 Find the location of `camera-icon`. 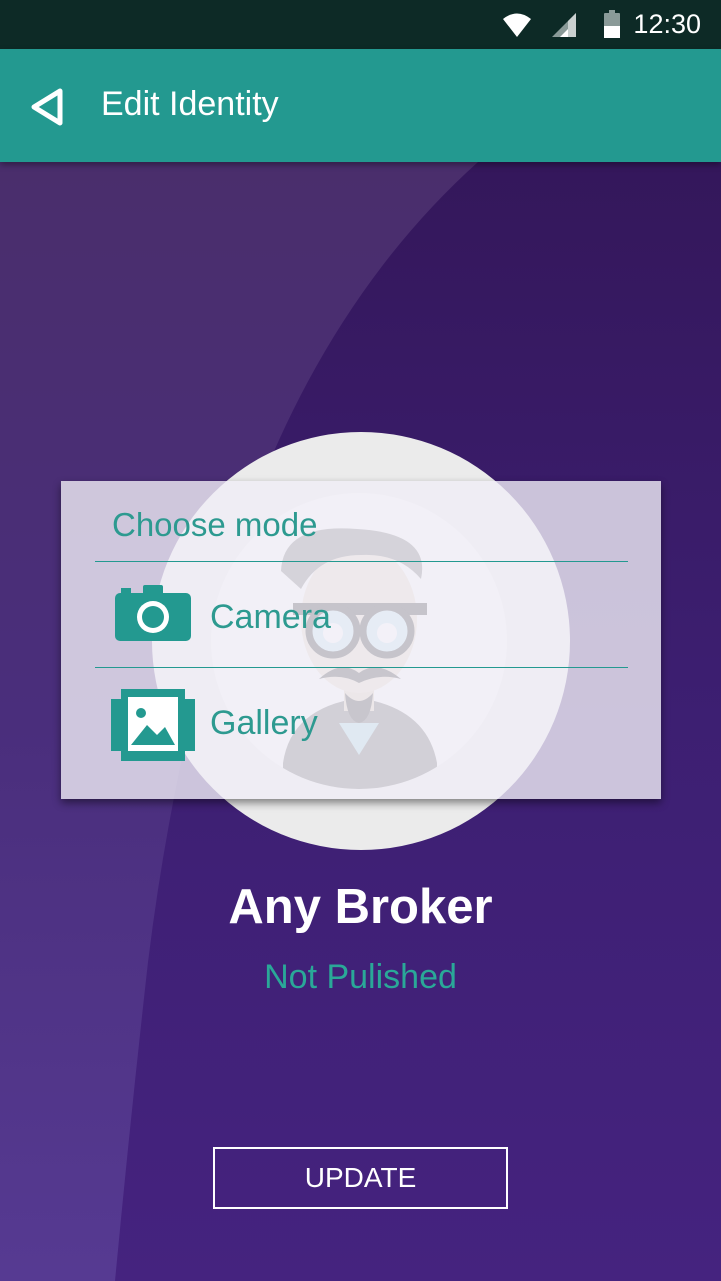

camera-icon is located at coordinates (153, 613).